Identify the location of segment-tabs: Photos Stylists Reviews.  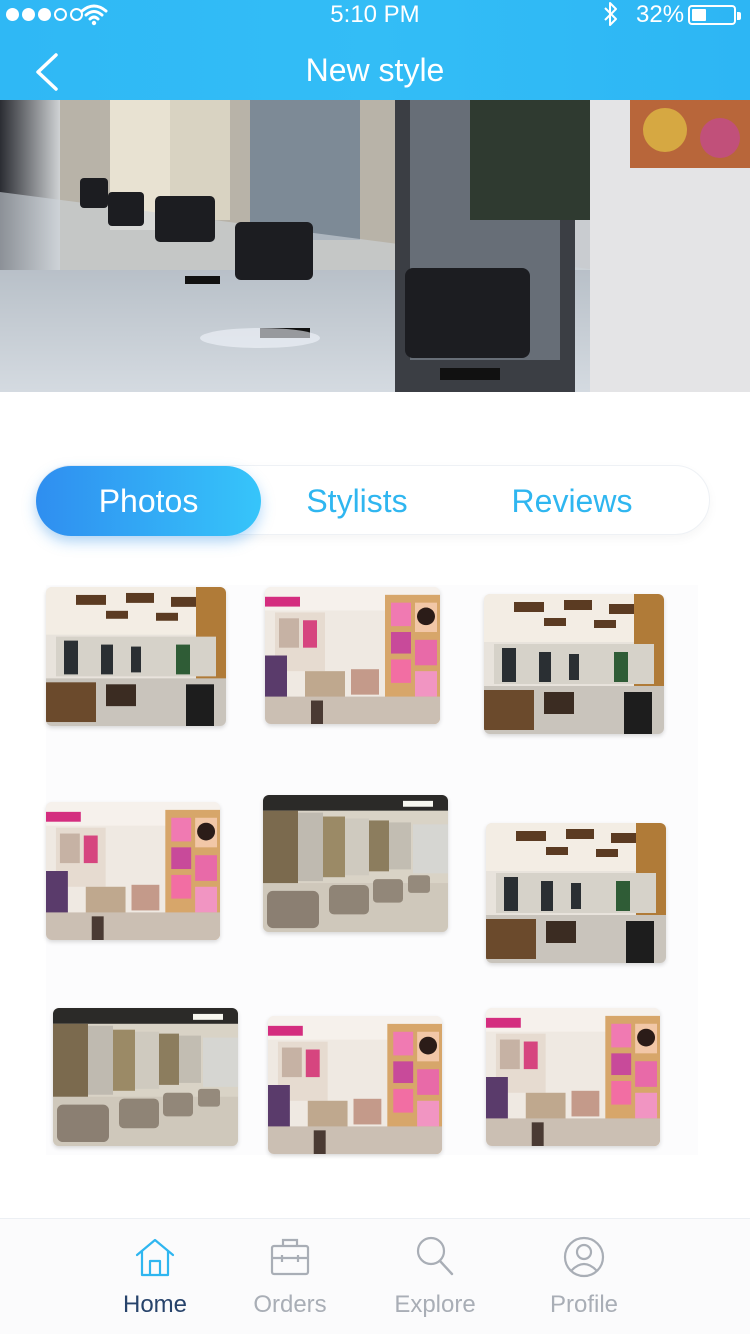
(373, 500).